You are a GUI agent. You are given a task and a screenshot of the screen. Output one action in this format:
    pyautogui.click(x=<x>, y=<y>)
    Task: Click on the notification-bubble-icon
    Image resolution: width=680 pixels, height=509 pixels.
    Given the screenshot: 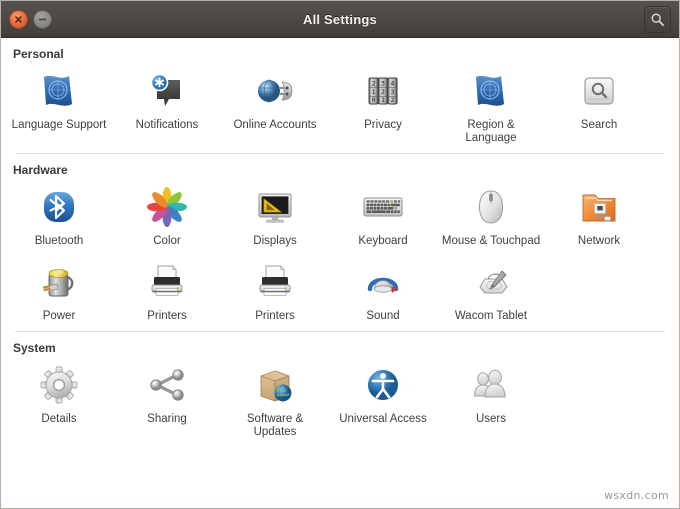 What is the action you would take?
    pyautogui.click(x=167, y=91)
    